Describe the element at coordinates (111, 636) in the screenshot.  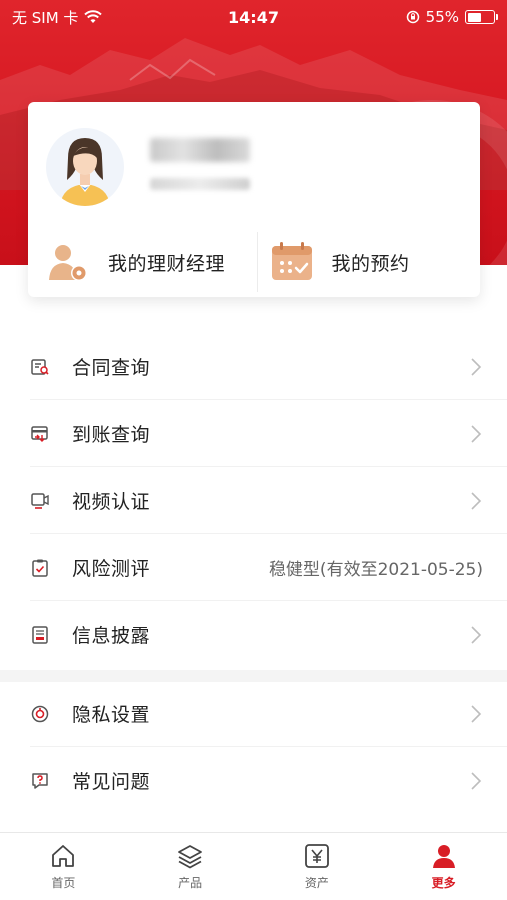
I see `menu-item-label: 信息披露` at that location.